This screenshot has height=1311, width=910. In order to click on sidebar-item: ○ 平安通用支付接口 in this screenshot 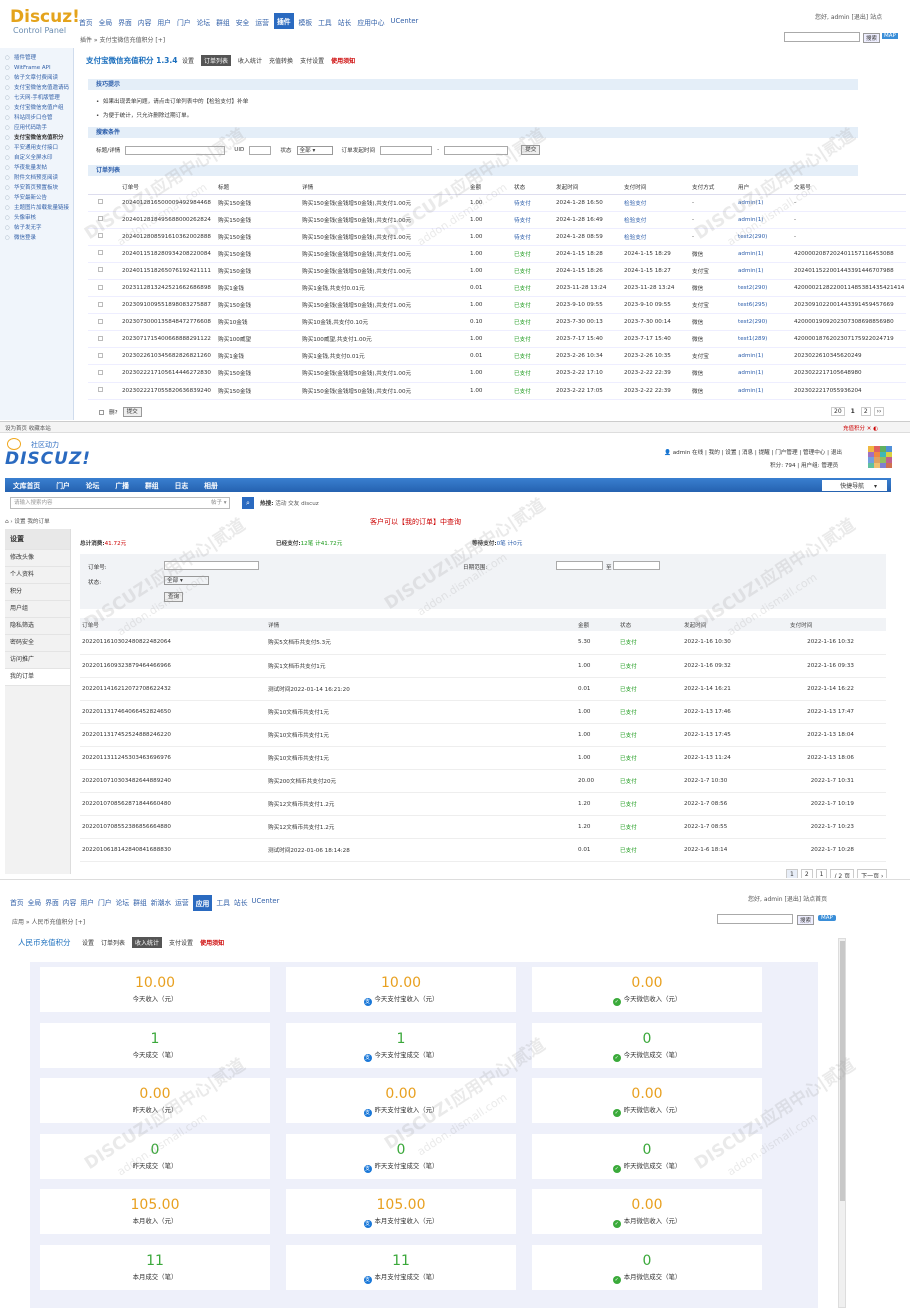, I will do `click(36, 148)`.